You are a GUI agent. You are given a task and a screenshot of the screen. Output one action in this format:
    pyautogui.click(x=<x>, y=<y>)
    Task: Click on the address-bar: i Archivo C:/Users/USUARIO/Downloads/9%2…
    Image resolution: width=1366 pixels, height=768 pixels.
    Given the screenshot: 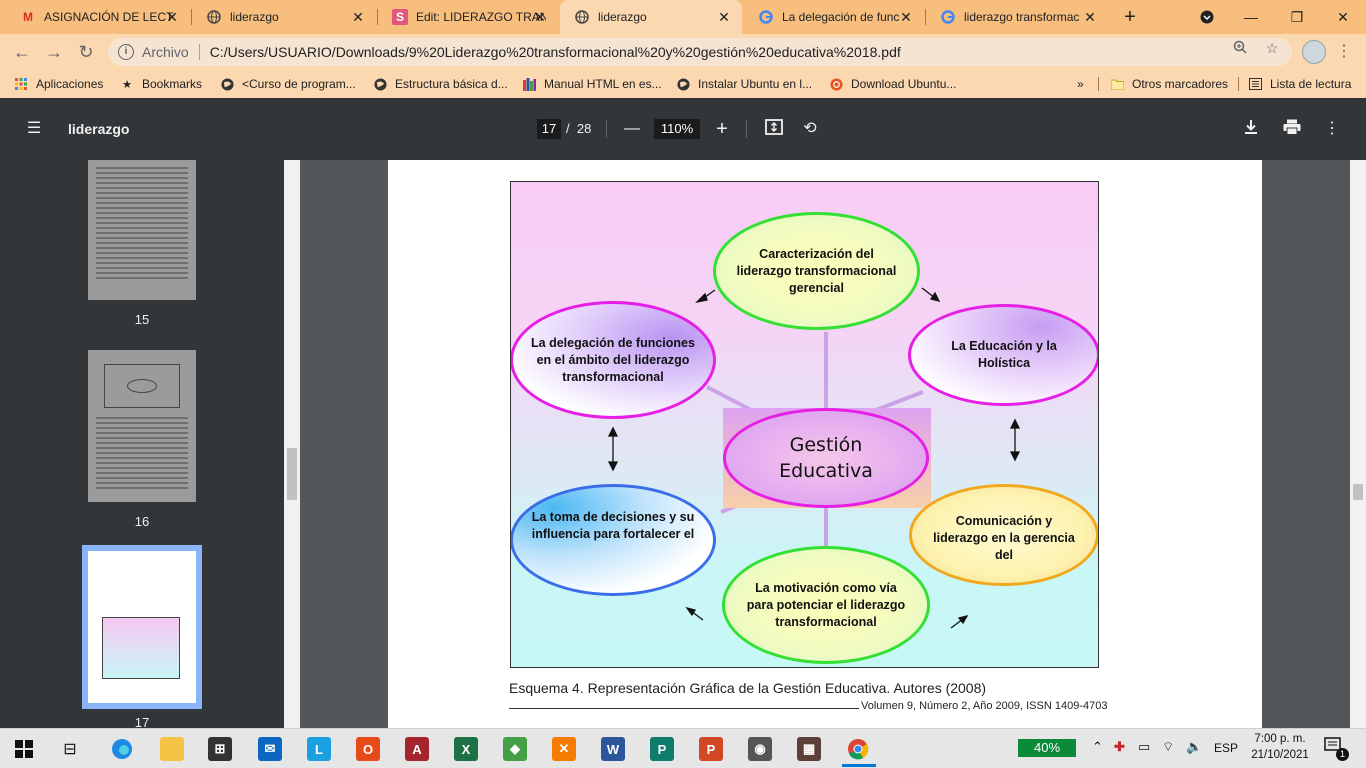 What is the action you would take?
    pyautogui.click(x=700, y=52)
    